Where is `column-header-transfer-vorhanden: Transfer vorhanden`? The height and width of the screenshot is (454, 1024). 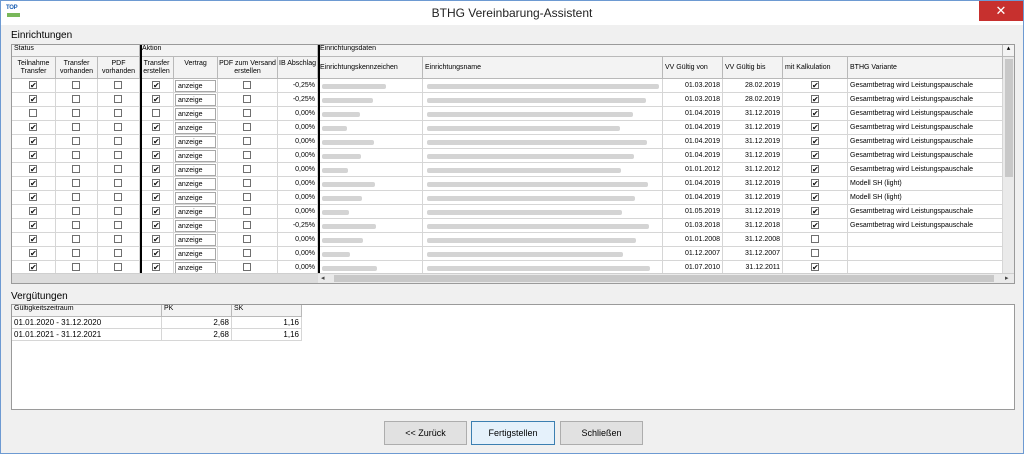
column-header-transfer-vorhanden: Transfer vorhanden is located at coordinates (77, 68).